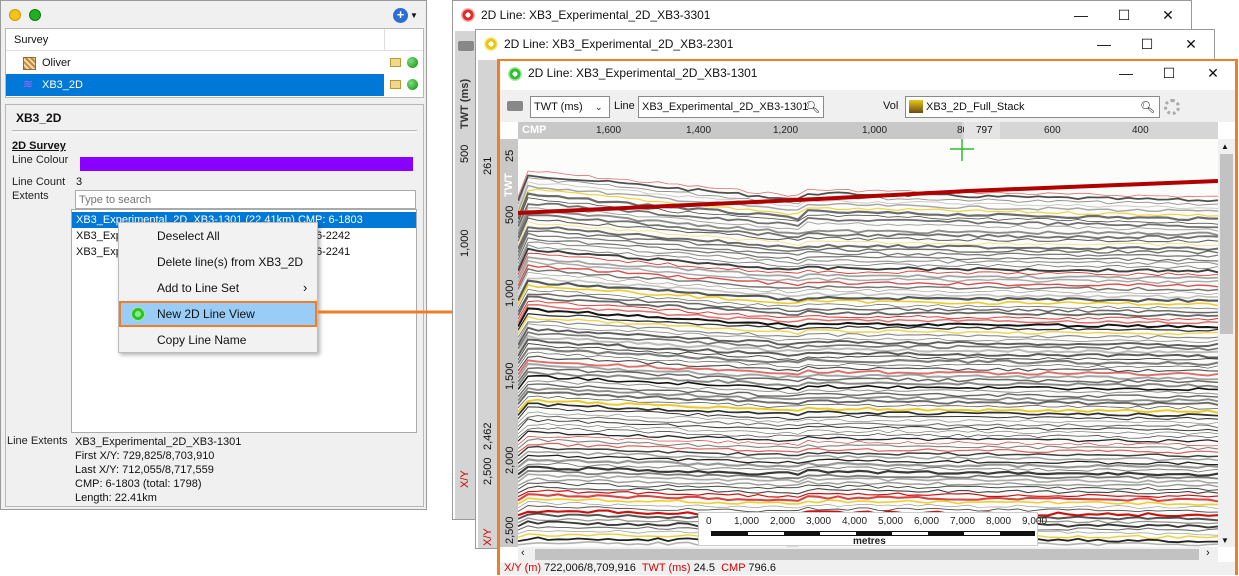 This screenshot has width=1239, height=576. I want to click on dropdown-arrow-icon: ▼, so click(414, 15).